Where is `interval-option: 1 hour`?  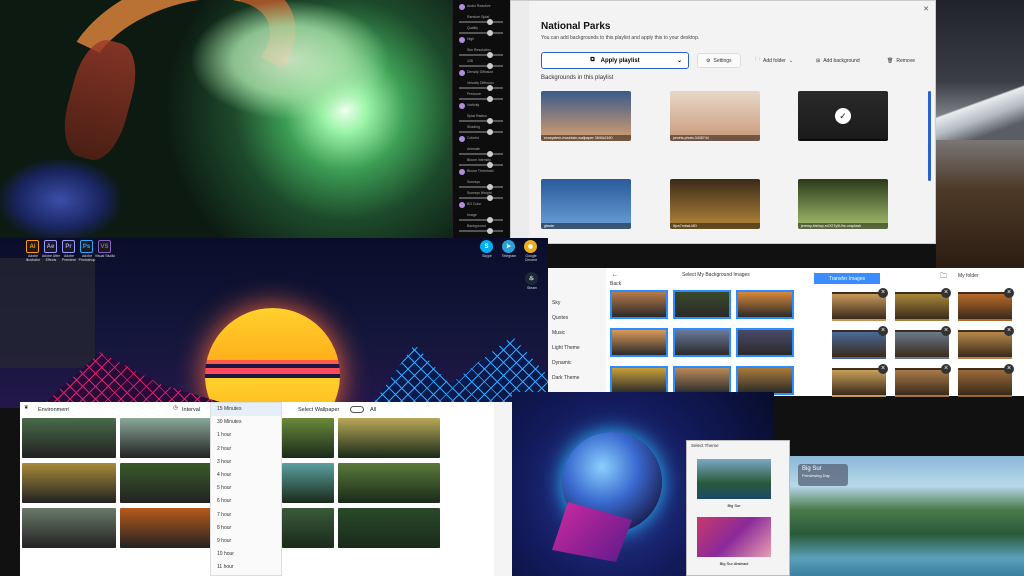
interval-option: 1 hour is located at coordinates (246, 435).